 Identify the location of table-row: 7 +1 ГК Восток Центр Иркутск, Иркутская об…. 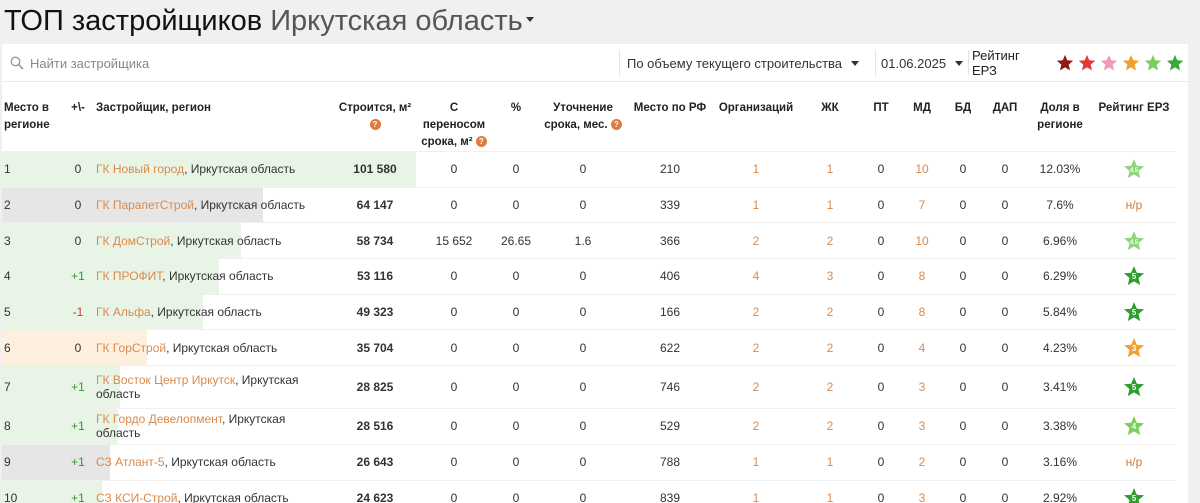
(589, 387).